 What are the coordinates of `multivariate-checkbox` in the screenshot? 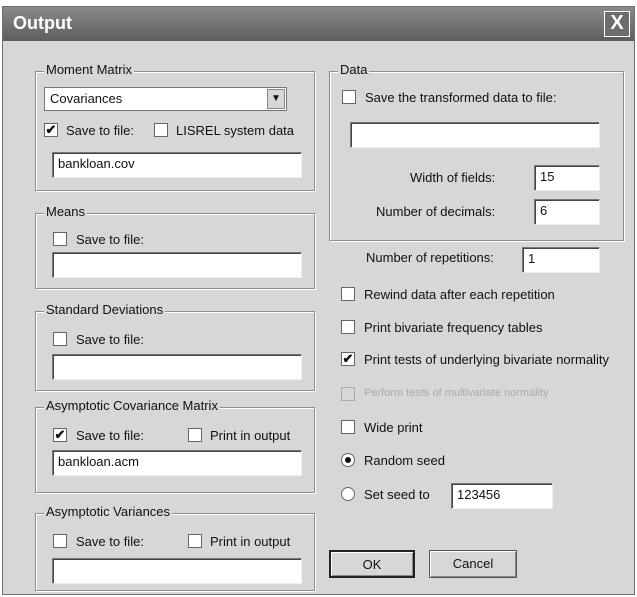 It's located at (348, 394).